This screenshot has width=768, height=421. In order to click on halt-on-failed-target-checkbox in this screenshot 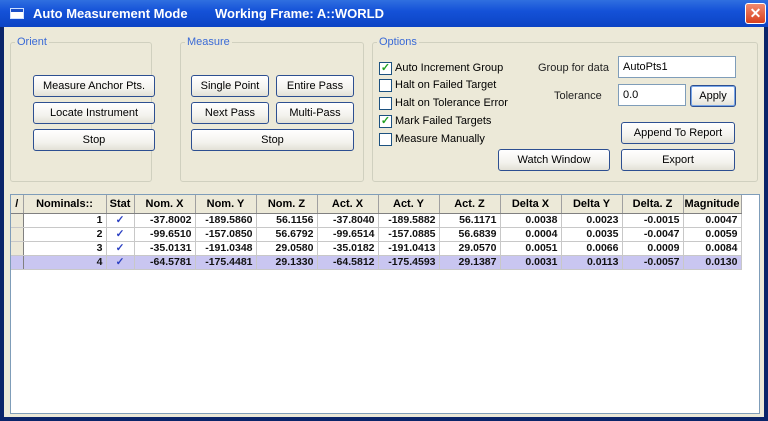, I will do `click(385, 85)`.